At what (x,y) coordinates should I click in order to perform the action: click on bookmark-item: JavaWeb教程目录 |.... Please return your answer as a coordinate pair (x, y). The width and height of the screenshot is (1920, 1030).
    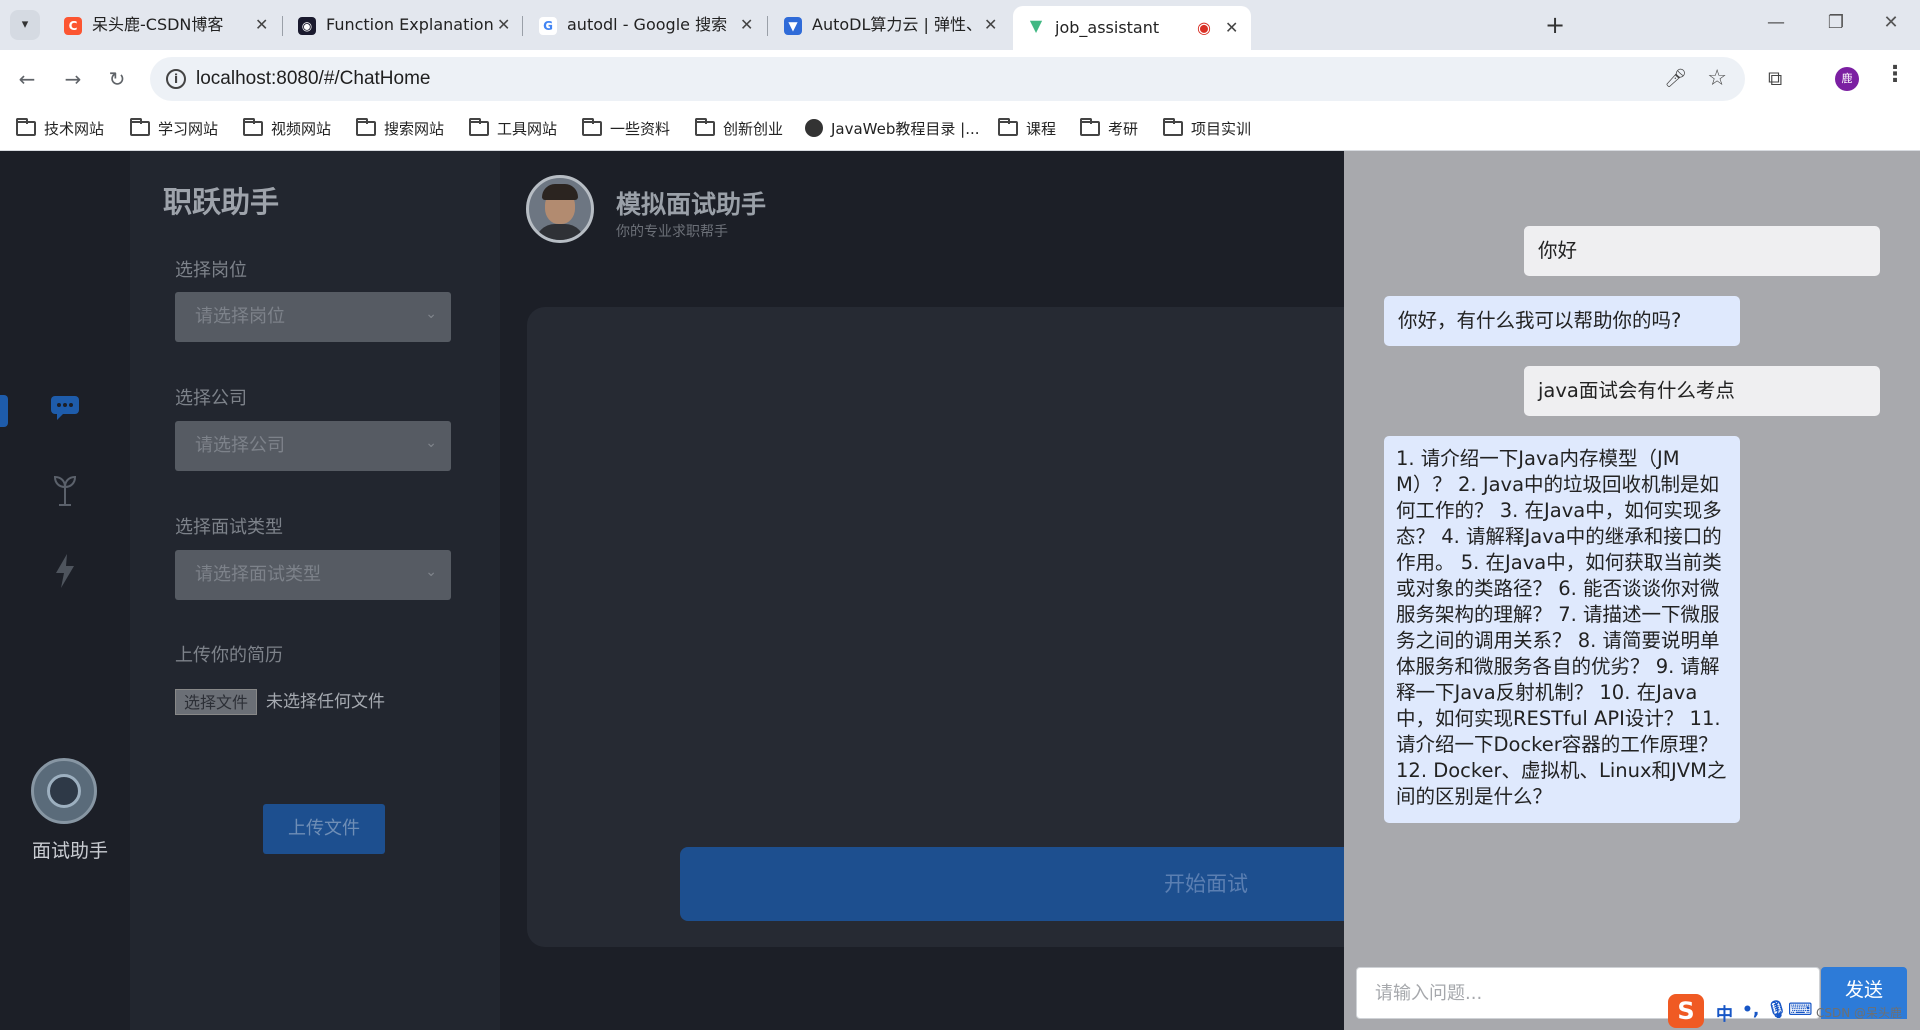
    Looking at the image, I should click on (892, 129).